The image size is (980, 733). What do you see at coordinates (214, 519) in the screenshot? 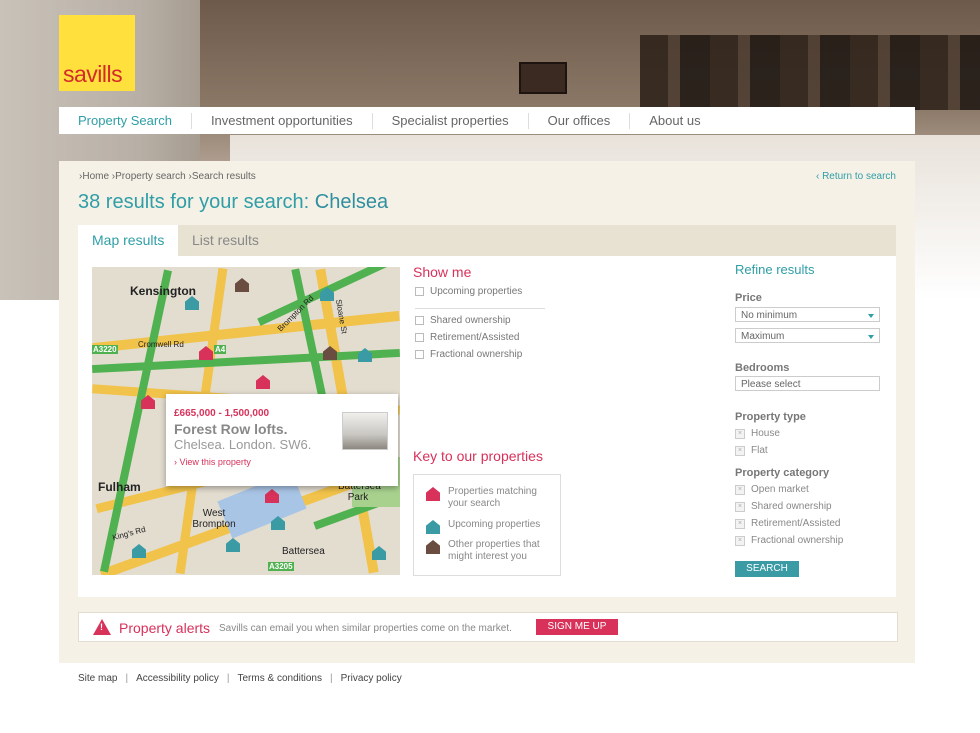
I see `map-label-west-brompton: West Brompton` at bounding box center [214, 519].